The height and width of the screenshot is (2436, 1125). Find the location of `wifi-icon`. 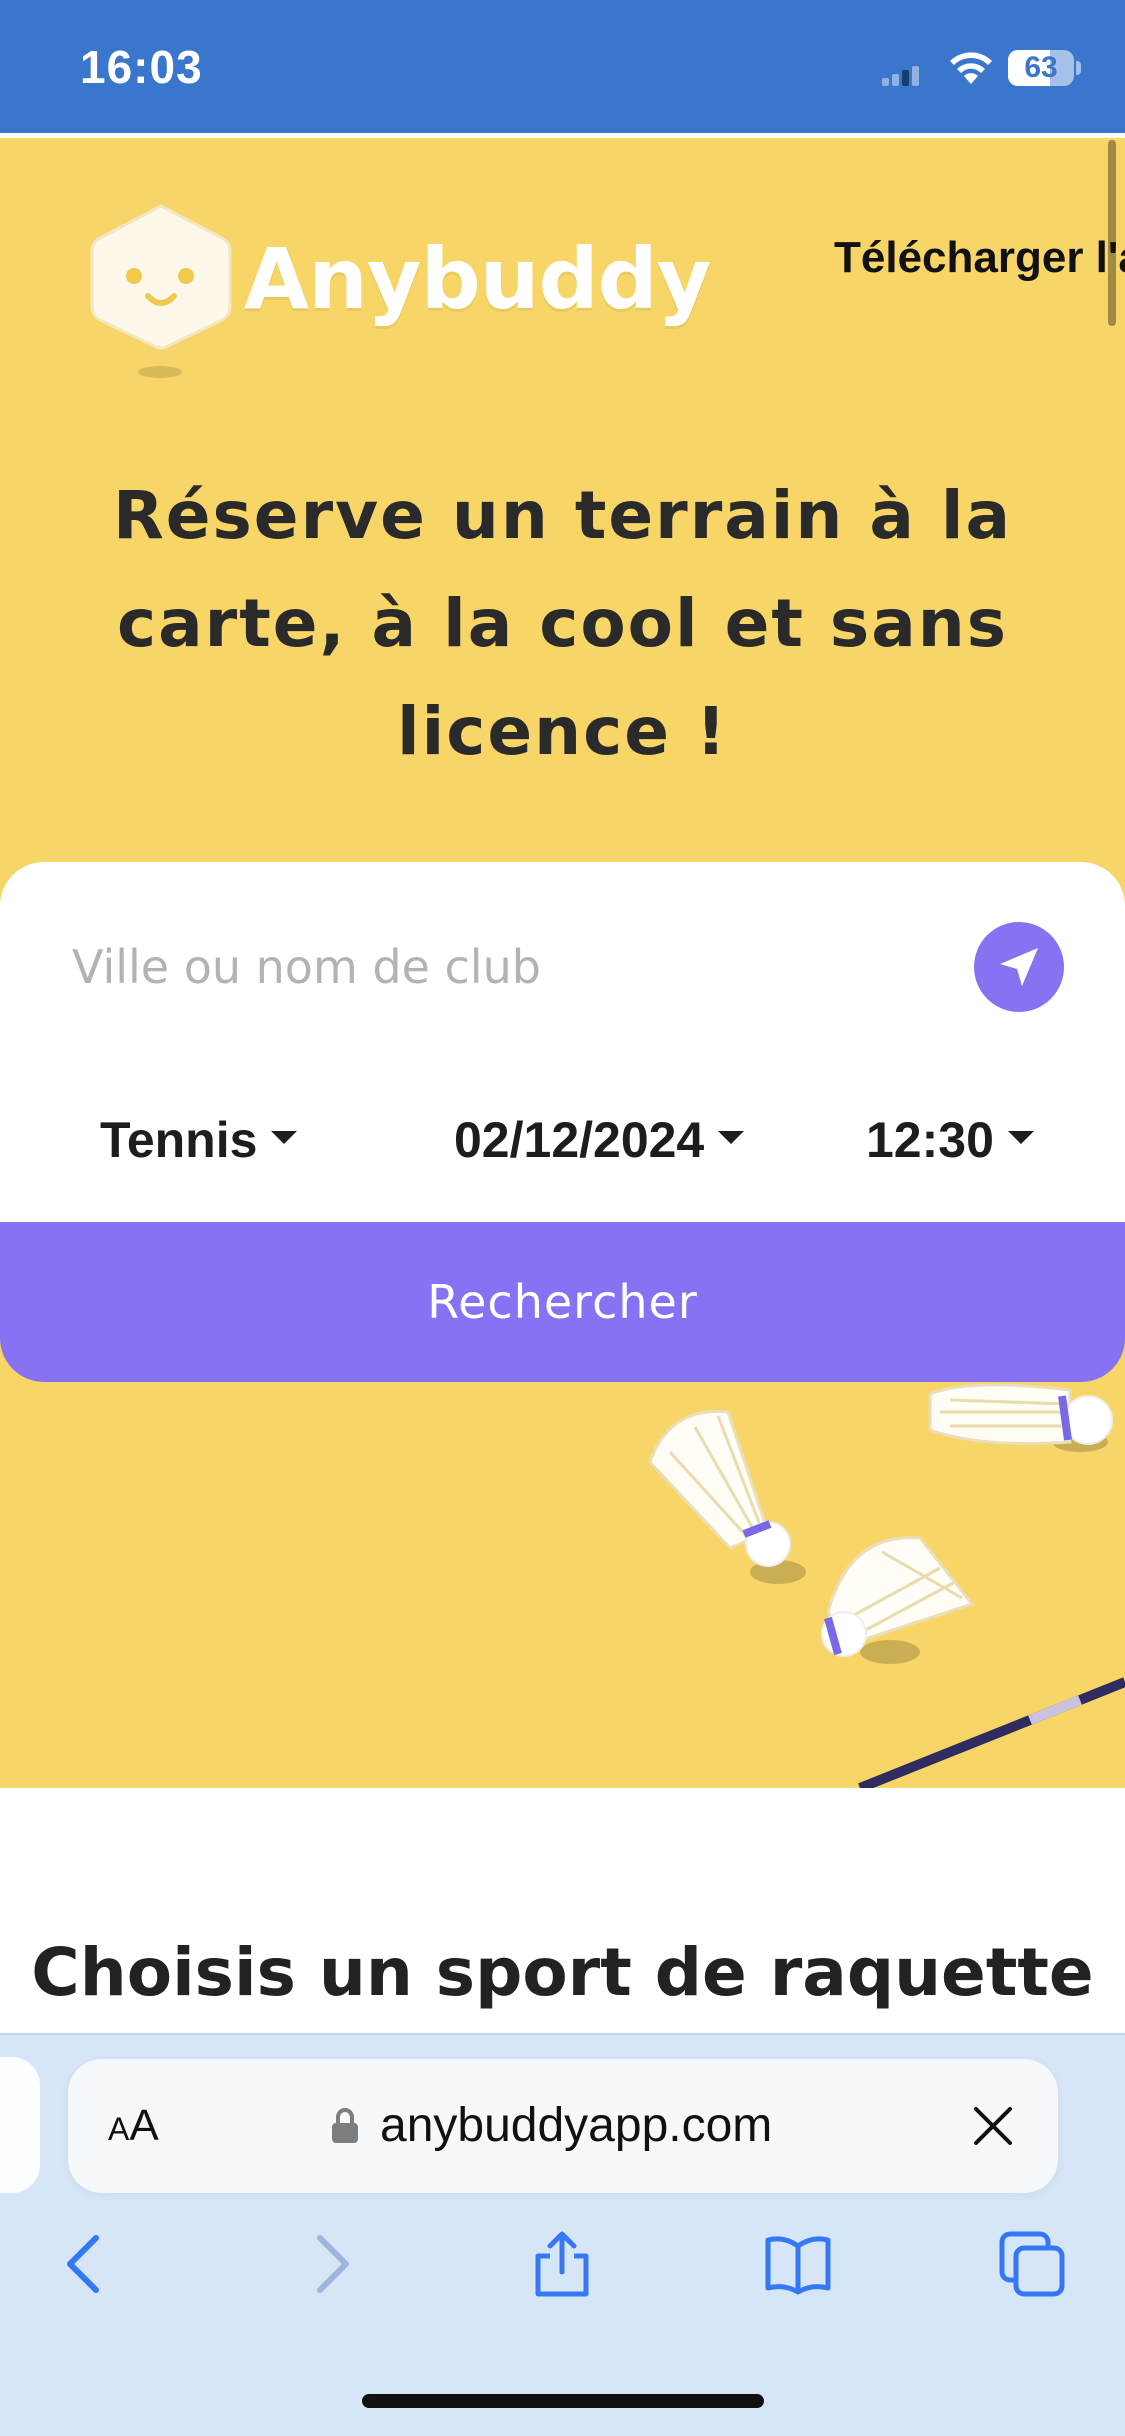

wifi-icon is located at coordinates (971, 68).